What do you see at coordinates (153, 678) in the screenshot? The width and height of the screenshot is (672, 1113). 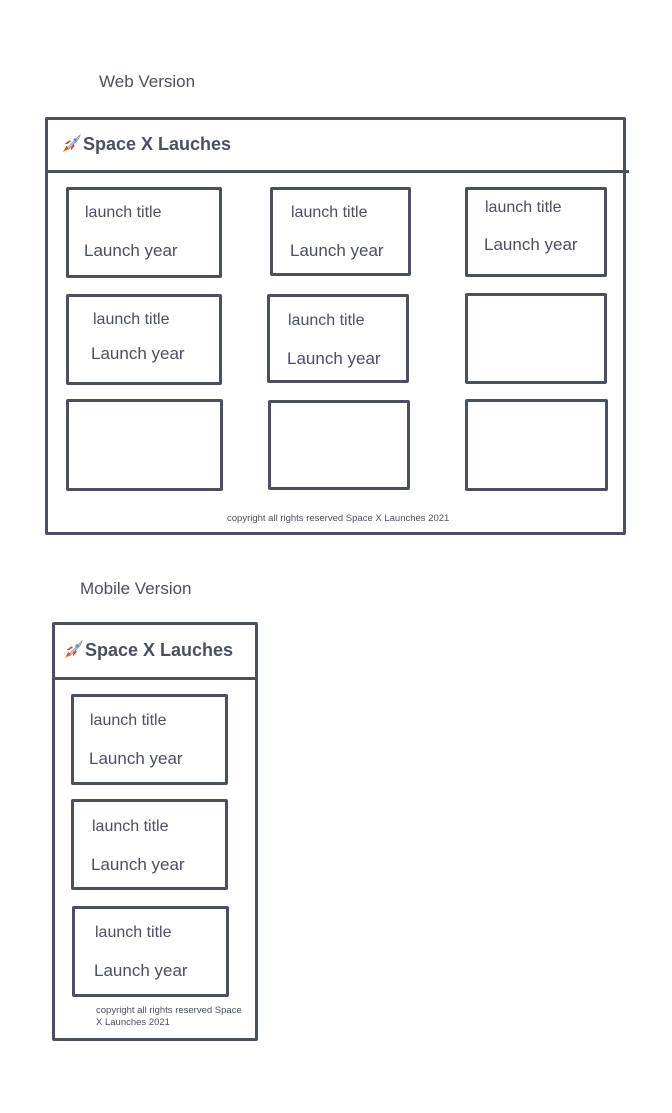 I see `mobile-header-divider` at bounding box center [153, 678].